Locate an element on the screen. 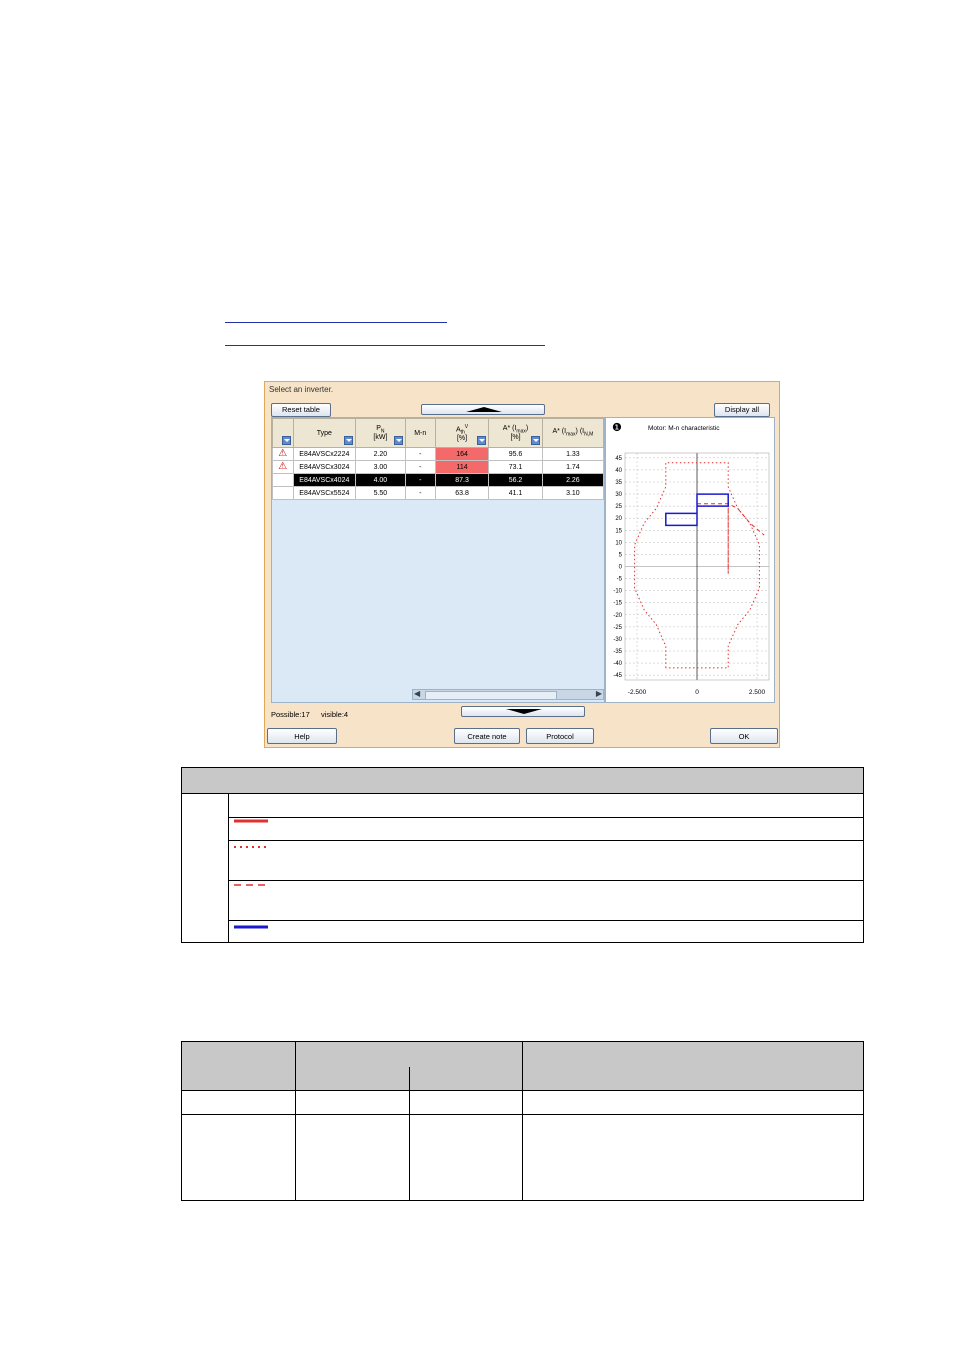  display-all-button: Display all is located at coordinates (742, 410).